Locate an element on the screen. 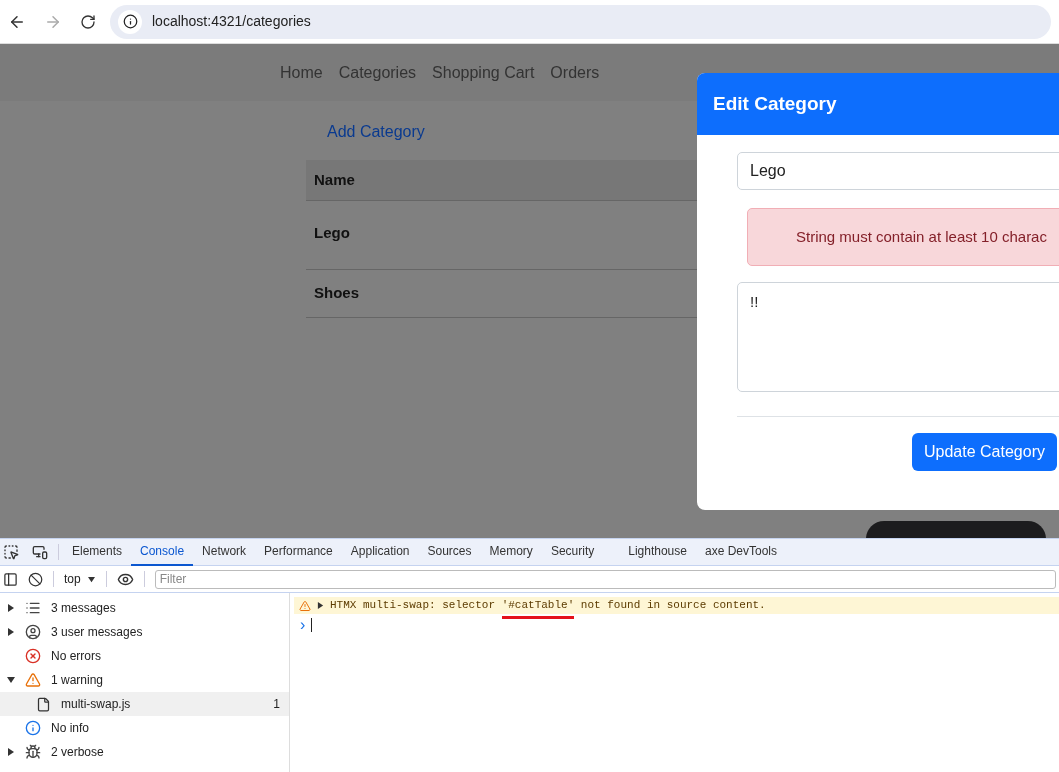 Image resolution: width=1059 pixels, height=772 pixels. name-input: Lego is located at coordinates (898, 171).